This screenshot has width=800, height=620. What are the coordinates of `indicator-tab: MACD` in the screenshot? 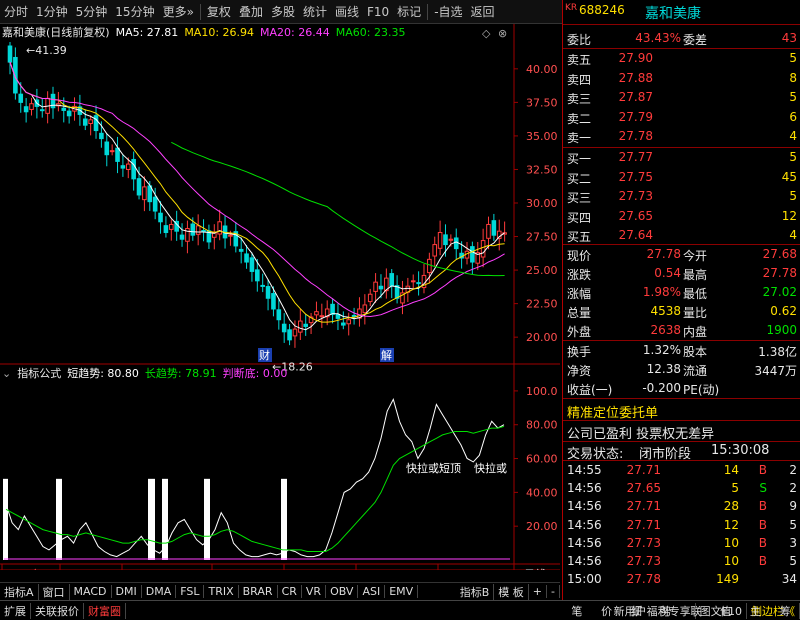 It's located at (91, 591).